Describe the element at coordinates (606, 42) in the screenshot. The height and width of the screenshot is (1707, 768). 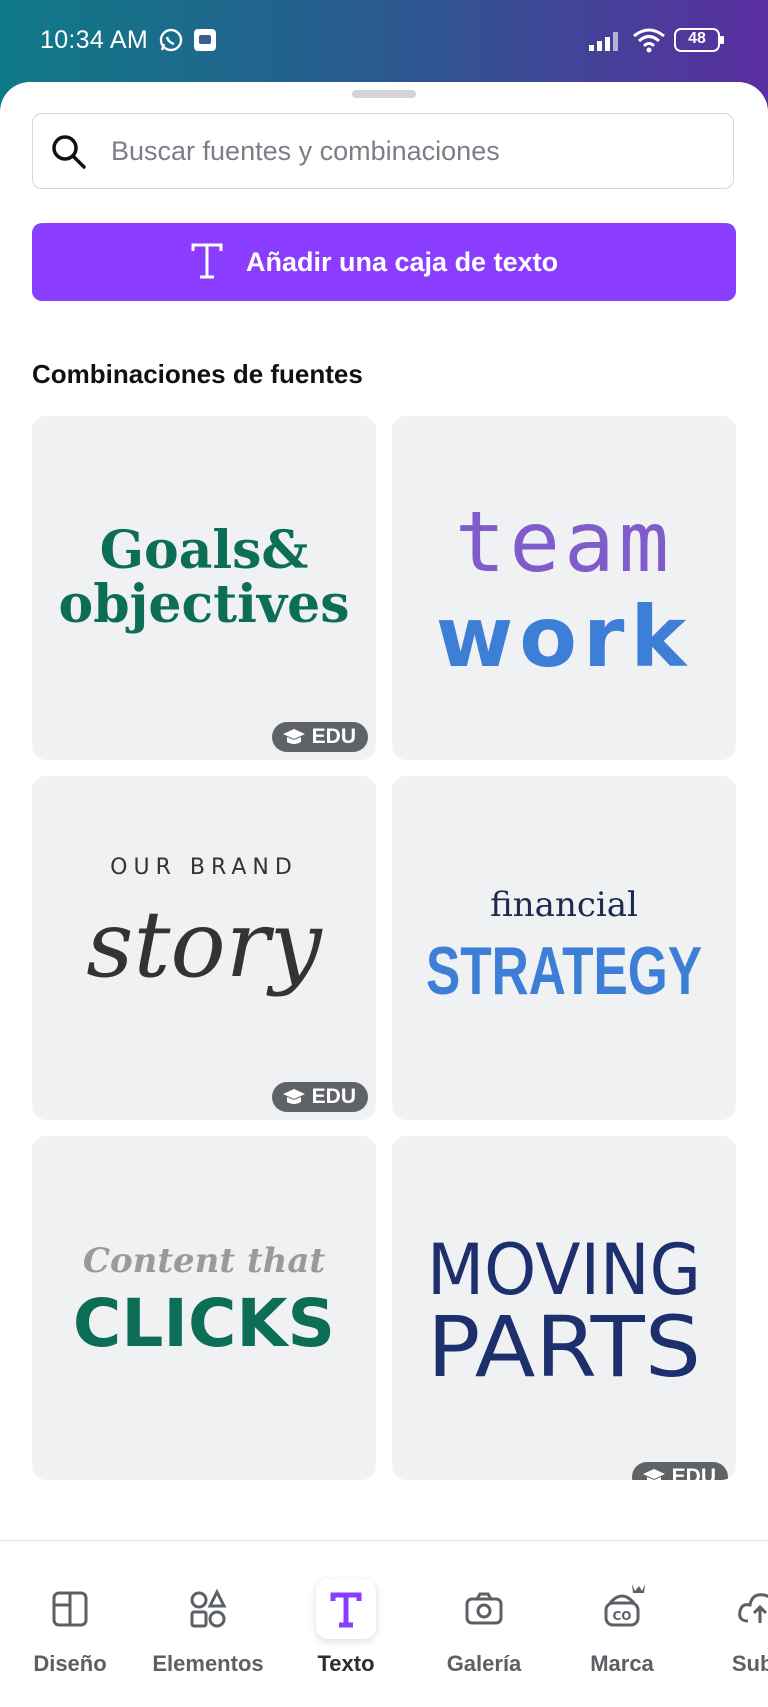
I see `signal-icon` at that location.